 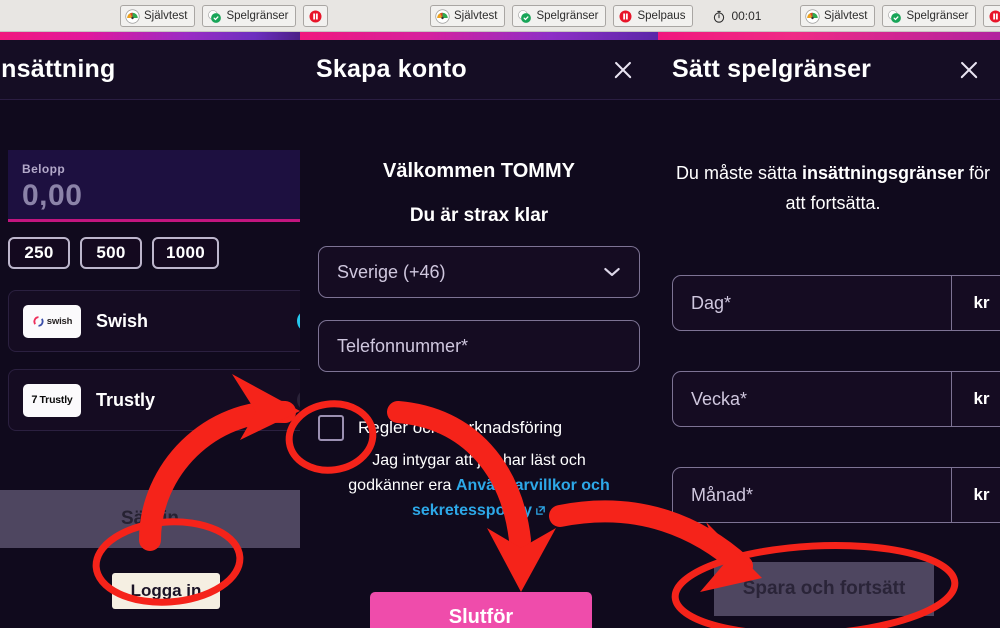 What do you see at coordinates (836, 495) in the screenshot?
I see `limit-input-month: Månad* kr` at bounding box center [836, 495].